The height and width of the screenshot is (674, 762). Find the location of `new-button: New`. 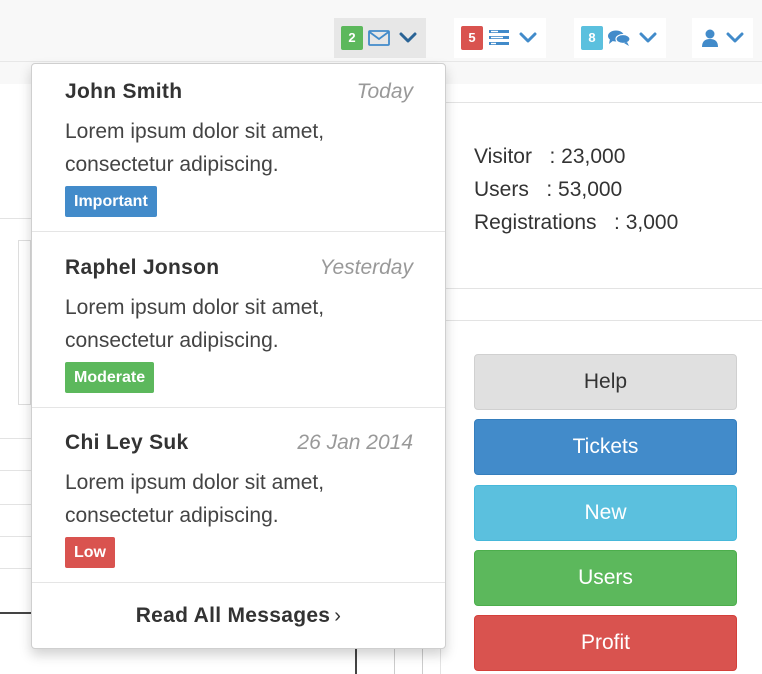

new-button: New is located at coordinates (605, 513).